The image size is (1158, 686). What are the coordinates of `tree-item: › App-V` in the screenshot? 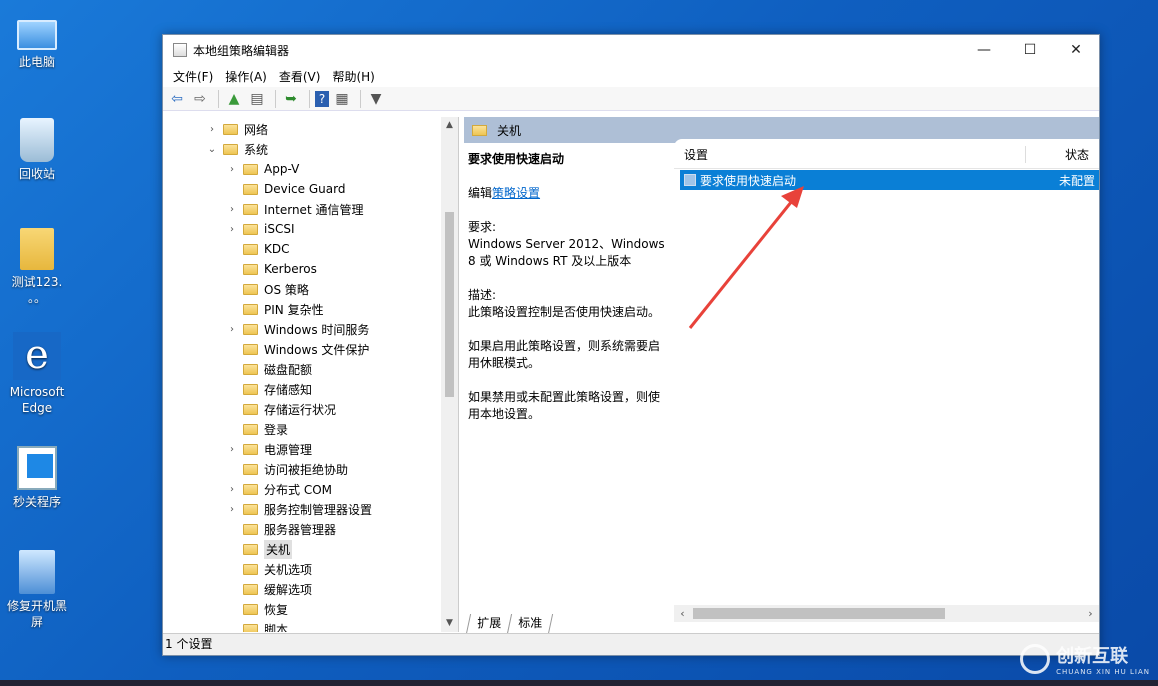 It's located at (262, 169).